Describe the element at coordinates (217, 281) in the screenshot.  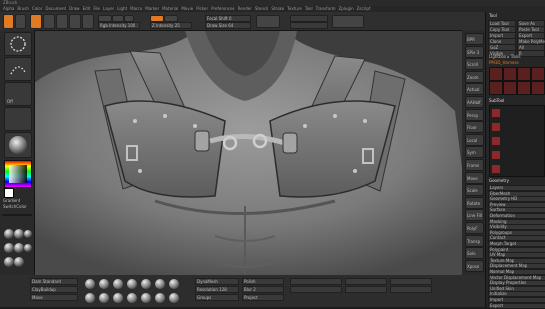
I see `dynamesh-button: DynaMesh` at that location.